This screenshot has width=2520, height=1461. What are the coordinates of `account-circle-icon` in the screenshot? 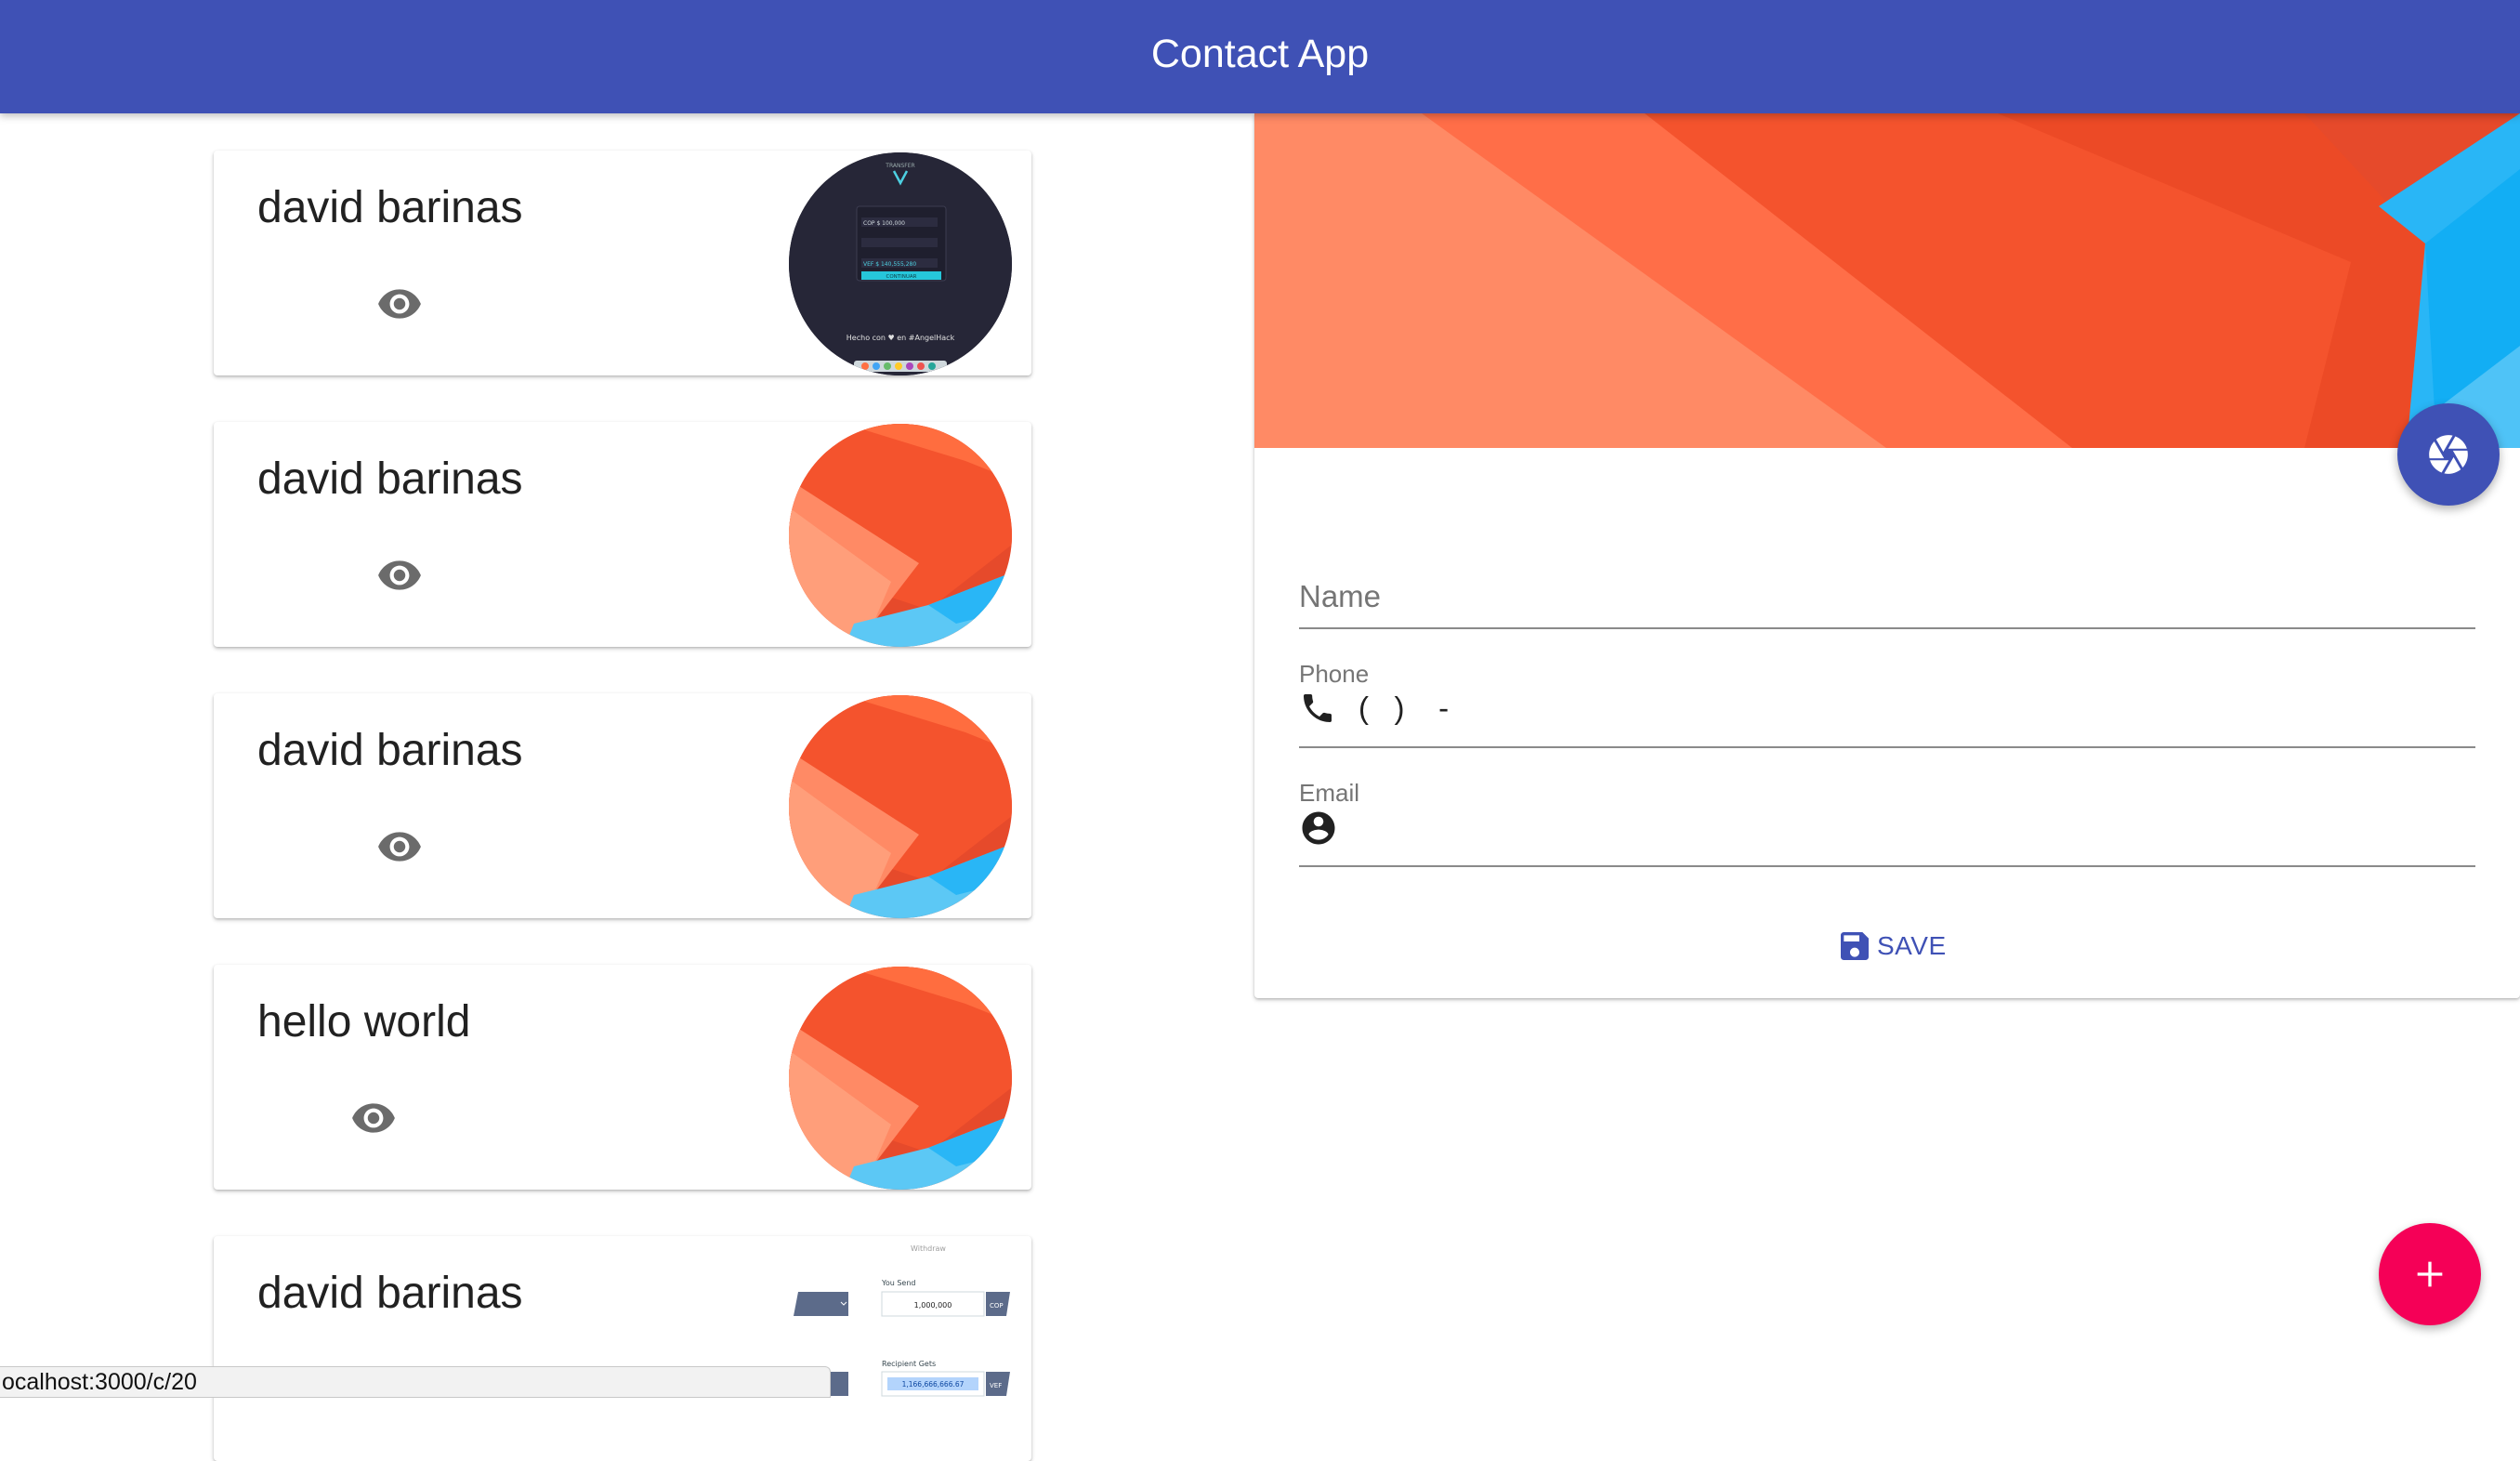 It's located at (1318, 828).